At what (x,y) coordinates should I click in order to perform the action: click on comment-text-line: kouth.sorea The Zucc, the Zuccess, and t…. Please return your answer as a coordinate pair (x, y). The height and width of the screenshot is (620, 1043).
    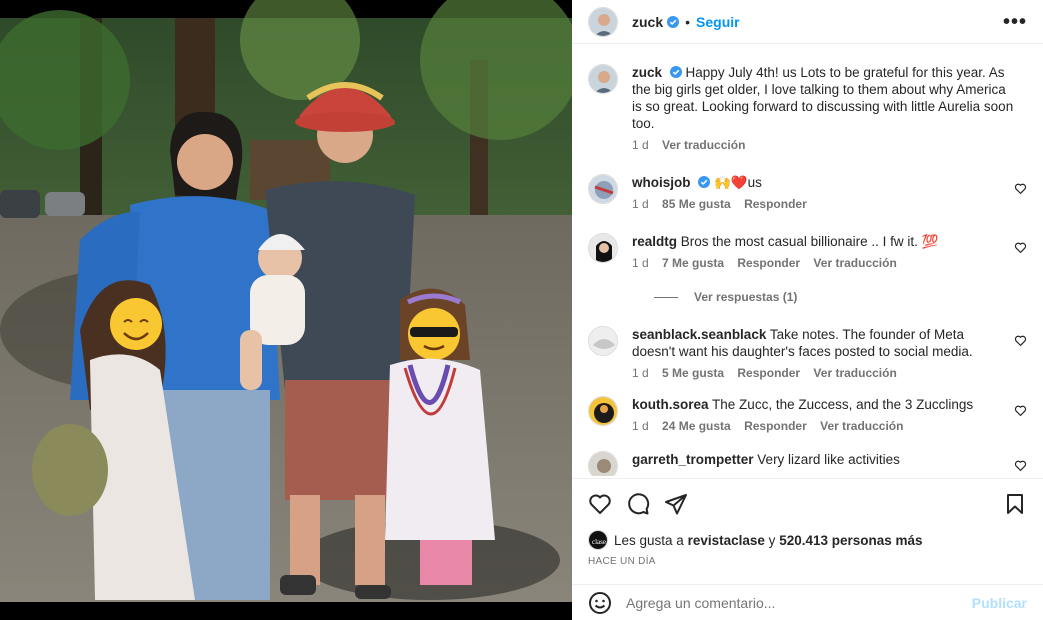
    Looking at the image, I should click on (814, 404).